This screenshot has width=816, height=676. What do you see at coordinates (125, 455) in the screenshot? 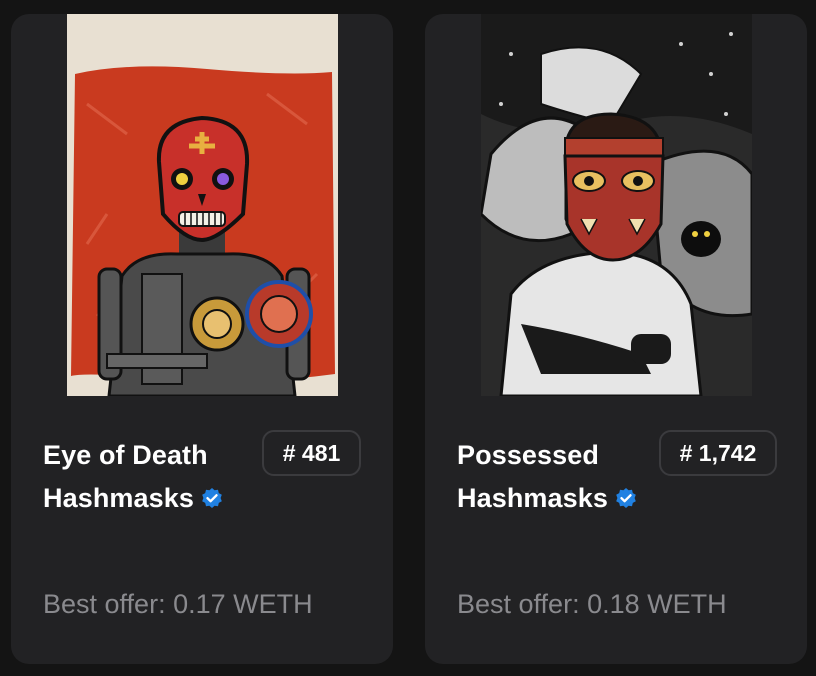
I see `nft-name-line: Eye of Death` at bounding box center [125, 455].